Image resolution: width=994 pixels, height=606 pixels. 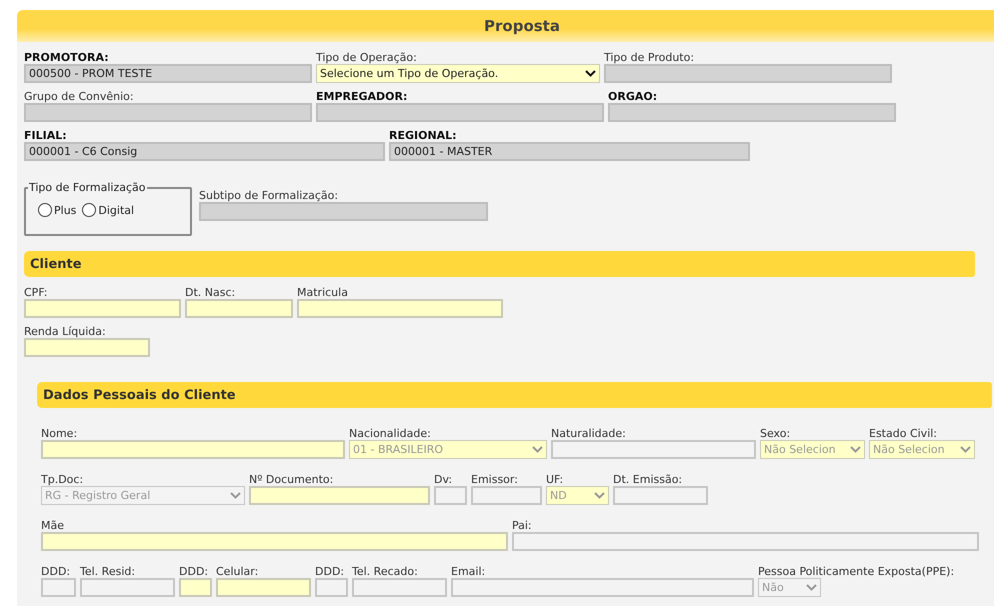 I want to click on field-label: Dt. Nasc:, so click(x=210, y=292).